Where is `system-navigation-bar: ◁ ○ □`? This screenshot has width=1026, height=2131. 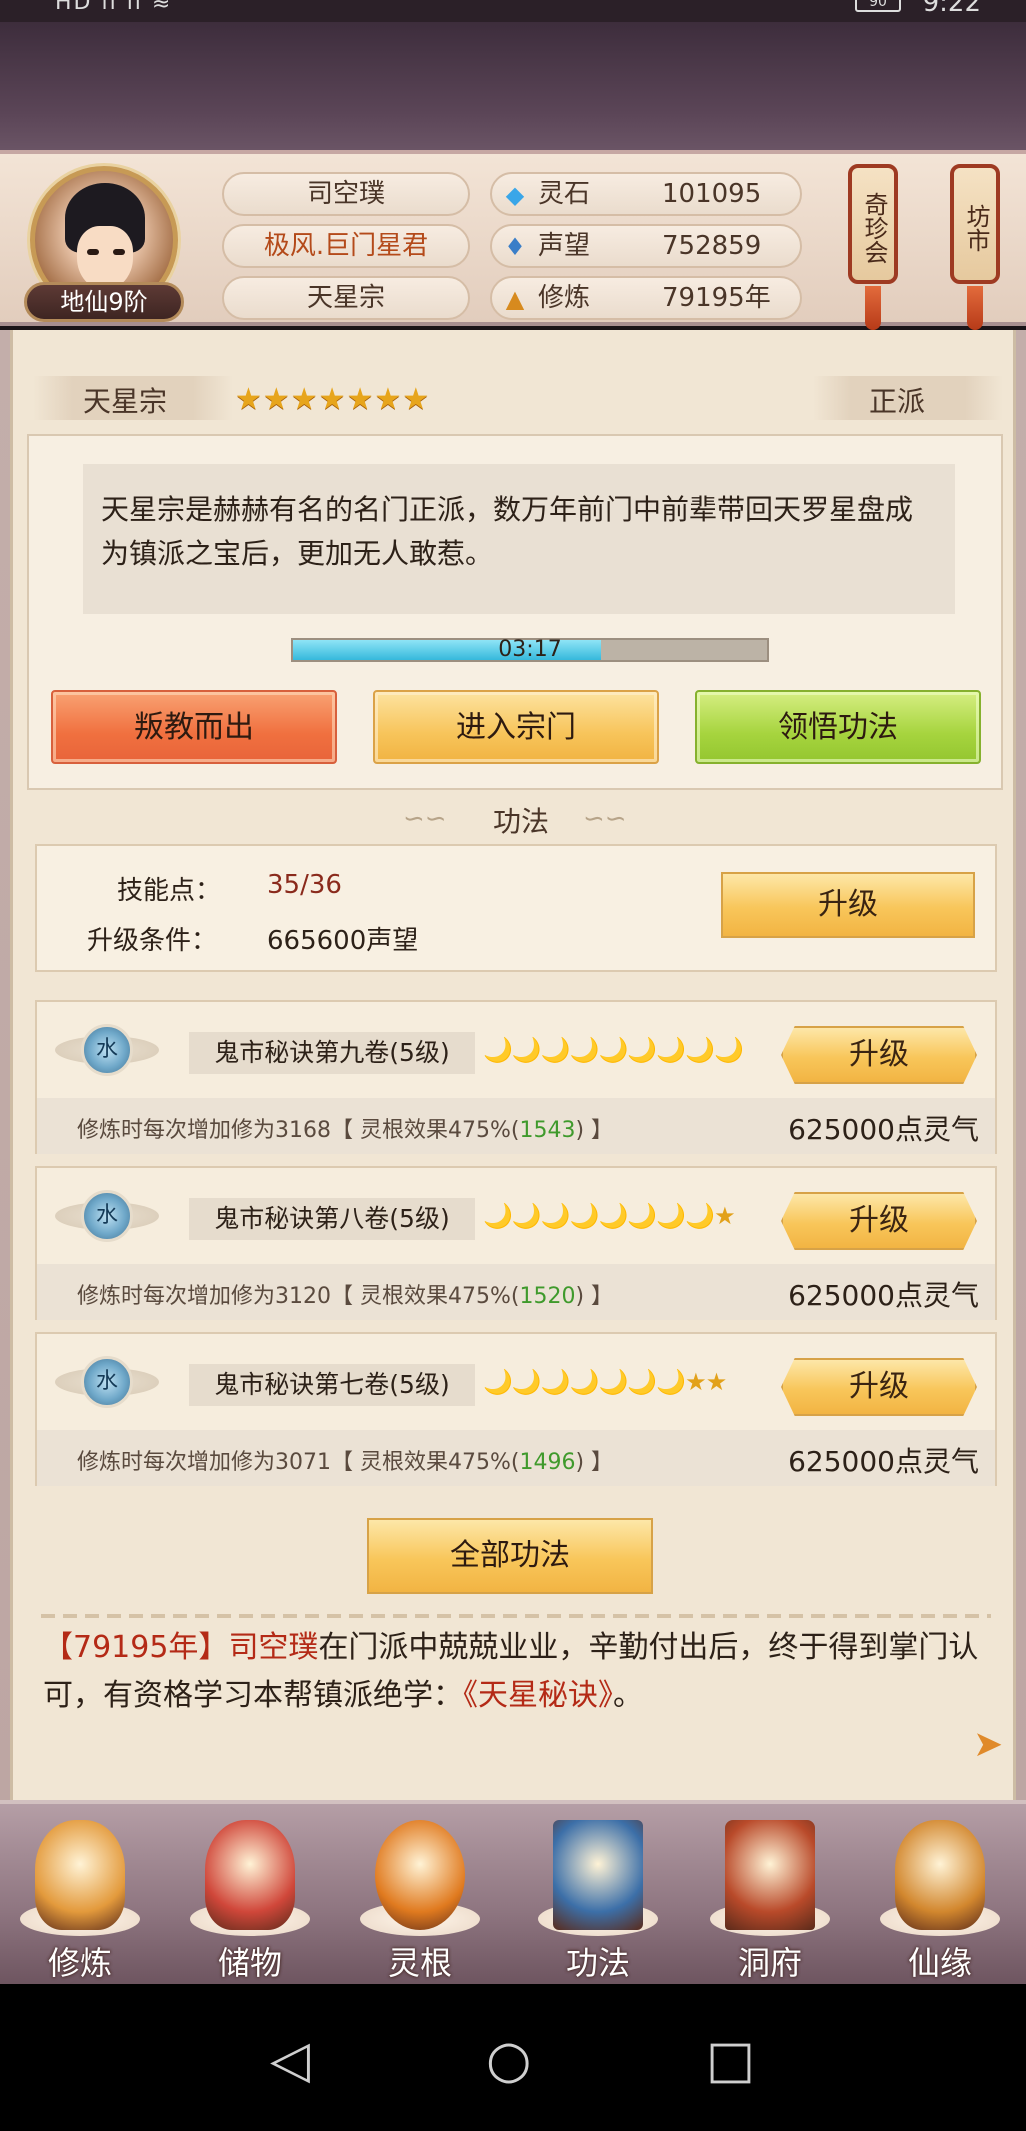 system-navigation-bar: ◁ ○ □ is located at coordinates (513, 2057).